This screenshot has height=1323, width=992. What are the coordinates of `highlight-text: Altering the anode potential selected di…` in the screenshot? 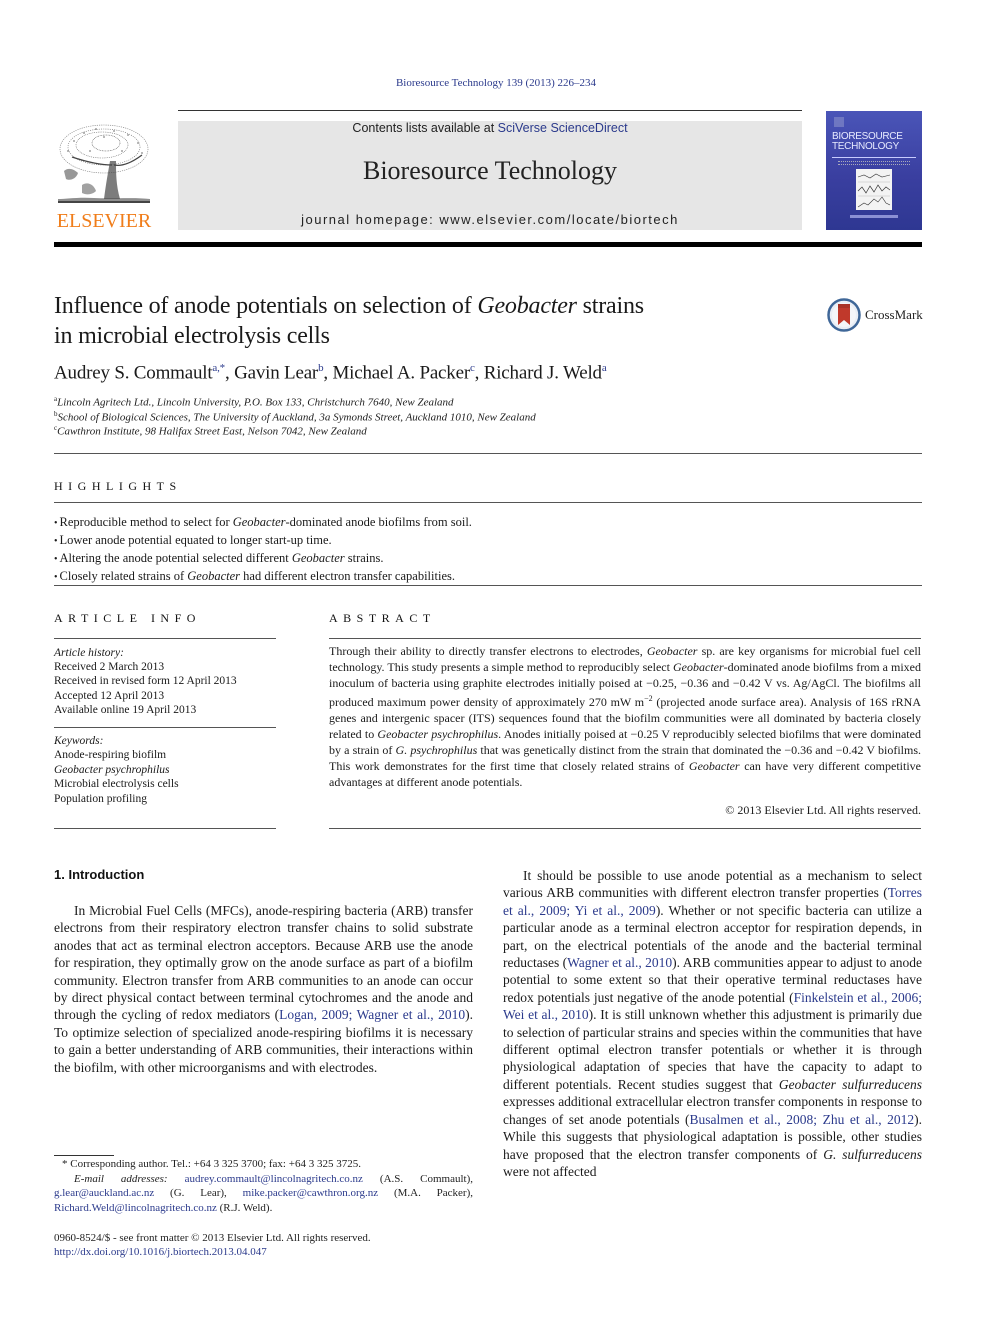 It's located at (175, 558).